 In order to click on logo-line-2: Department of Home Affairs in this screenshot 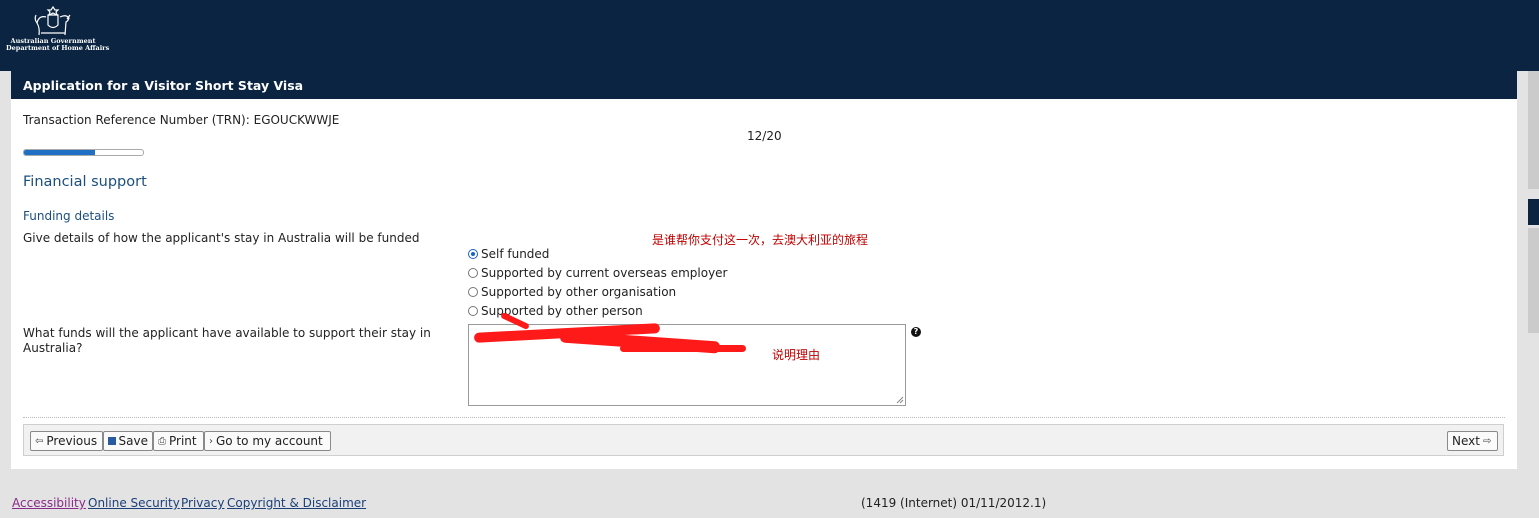, I will do `click(58, 48)`.